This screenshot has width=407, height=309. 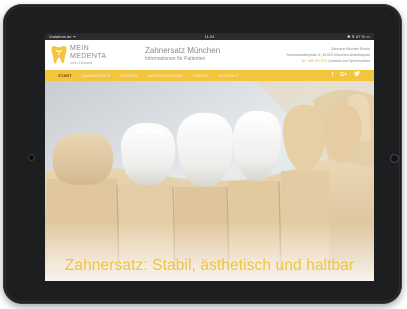 What do you see at coordinates (175, 59) in the screenshot?
I see `page-subtitle: Informationen für Patienten` at bounding box center [175, 59].